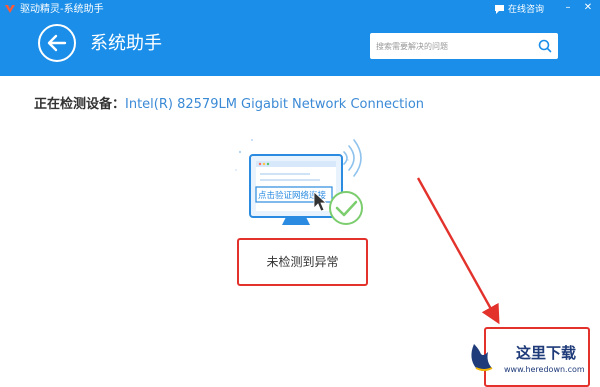  I want to click on watermark-logo-icon, so click(482, 357).